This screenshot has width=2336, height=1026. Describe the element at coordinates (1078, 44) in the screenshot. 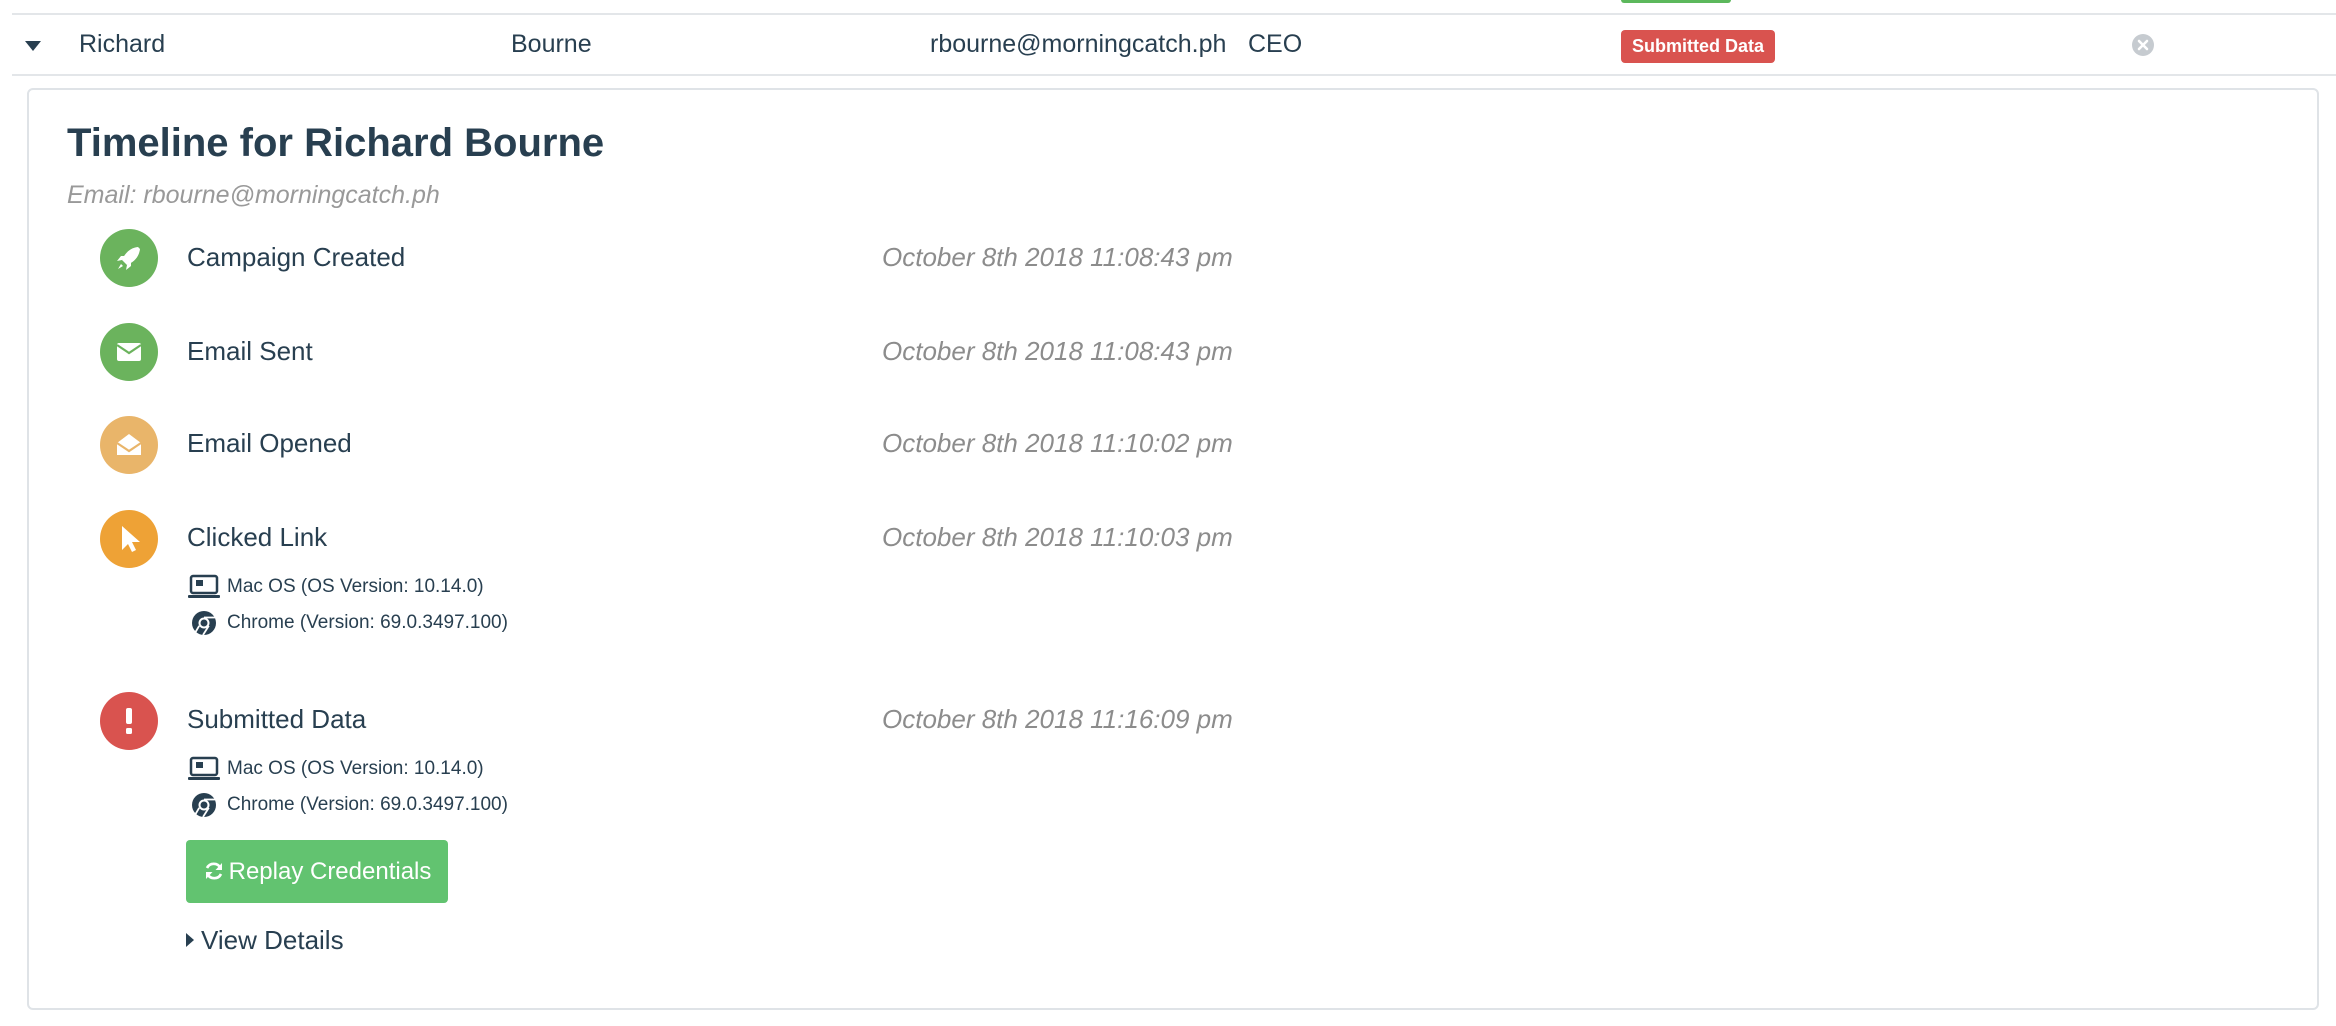

I see `email-cell: rbourne@morningcatch.ph` at that location.